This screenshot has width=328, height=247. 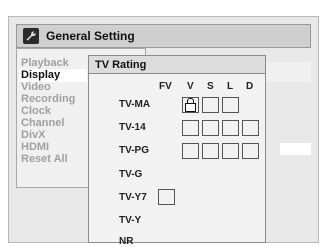 I want to click on column-header-l: L, so click(x=230, y=86).